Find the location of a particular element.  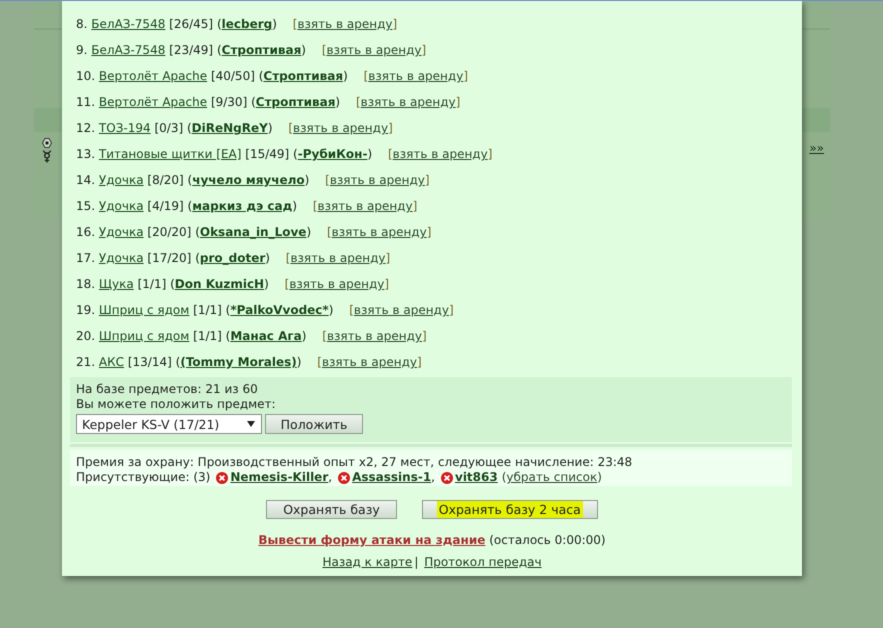

owner-link: (Oksana_in_Love) is located at coordinates (253, 232).